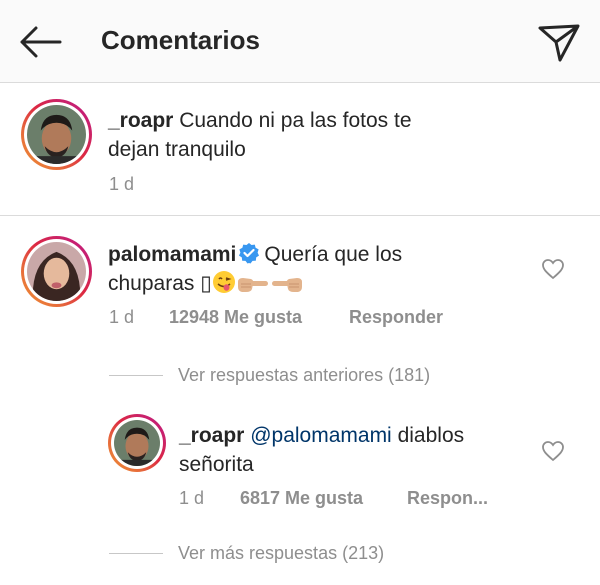 This screenshot has width=600, height=585. Describe the element at coordinates (140, 120) in the screenshot. I see `caption-username: _roapr` at that location.